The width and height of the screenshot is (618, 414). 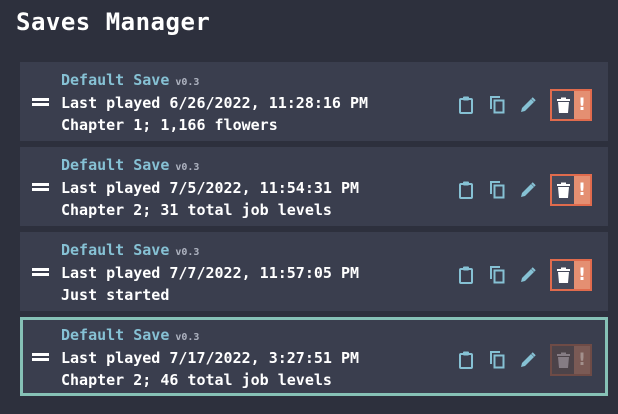 What do you see at coordinates (113, 22) in the screenshot?
I see `page-title: Saves Manager` at bounding box center [113, 22].